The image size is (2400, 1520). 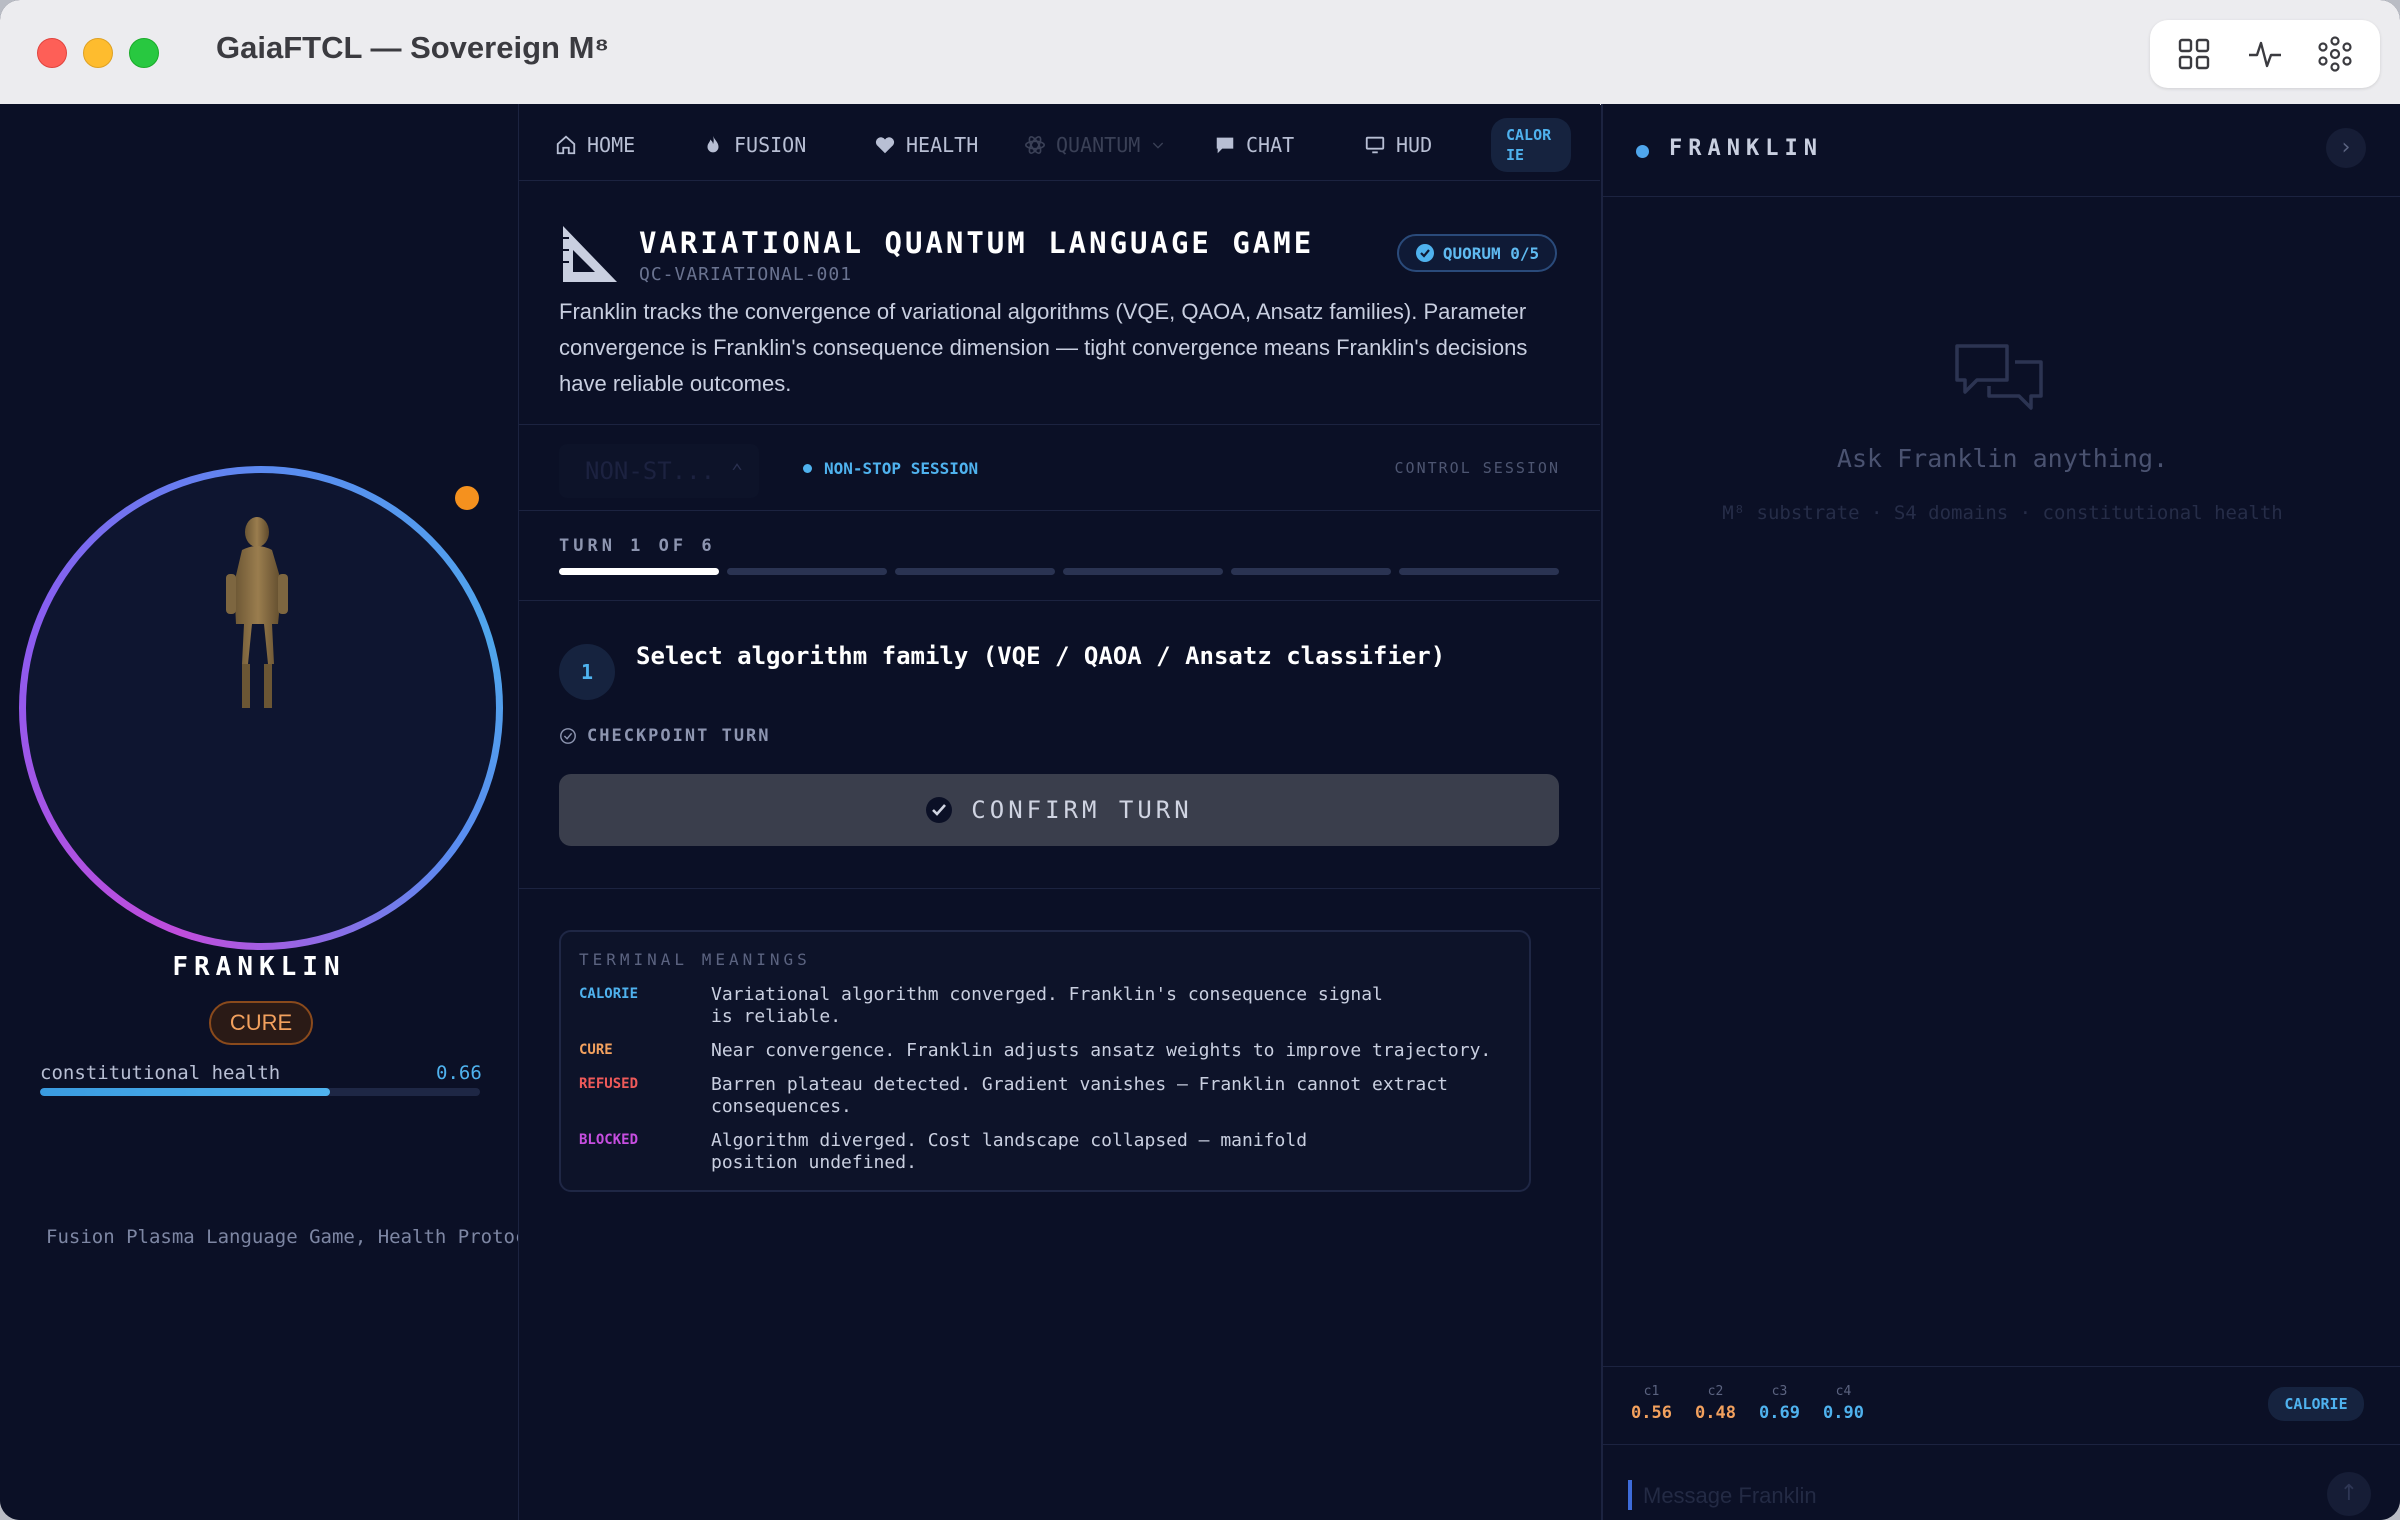 I want to click on chevron-down-icon, so click(x=1158, y=145).